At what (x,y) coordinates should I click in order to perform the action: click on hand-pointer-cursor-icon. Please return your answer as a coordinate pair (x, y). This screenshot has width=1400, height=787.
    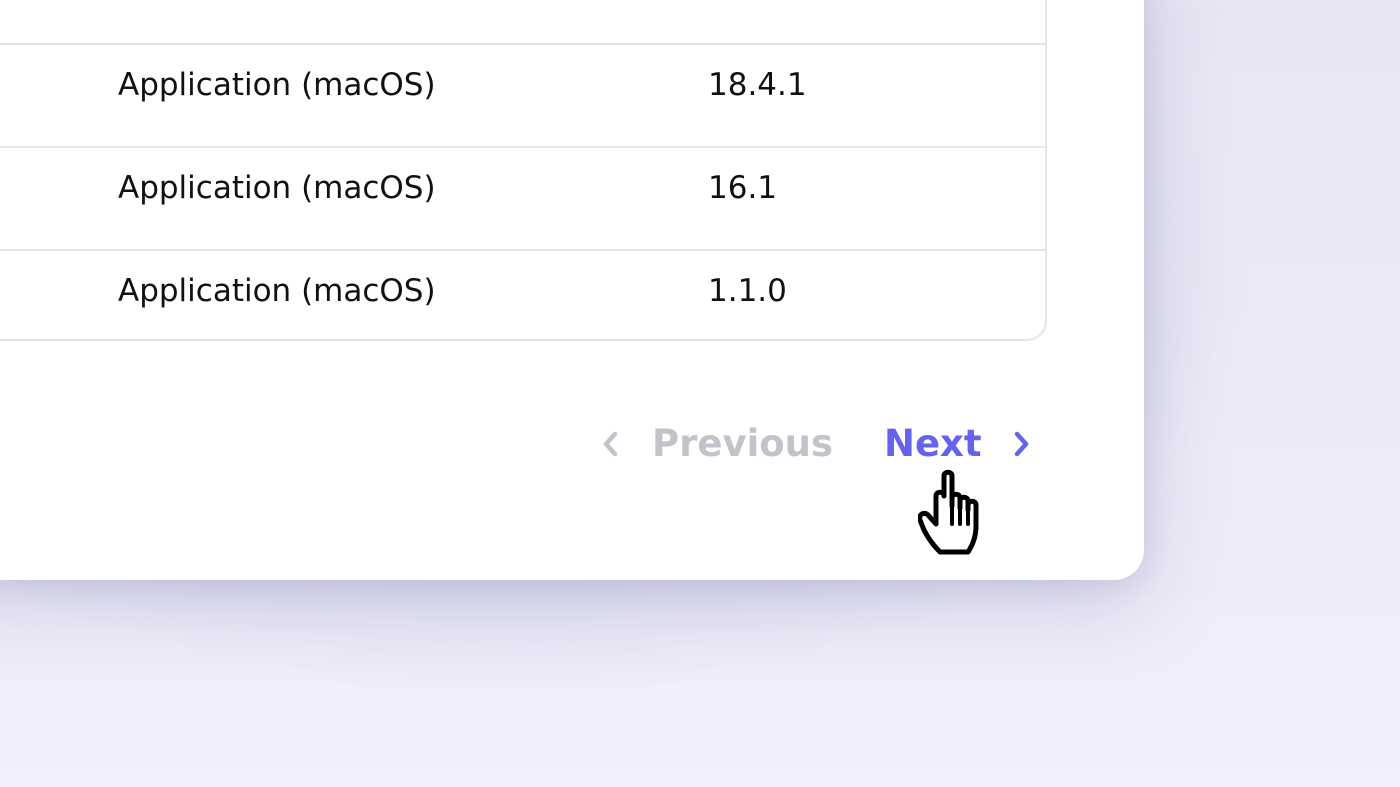
    Looking at the image, I should click on (957, 514).